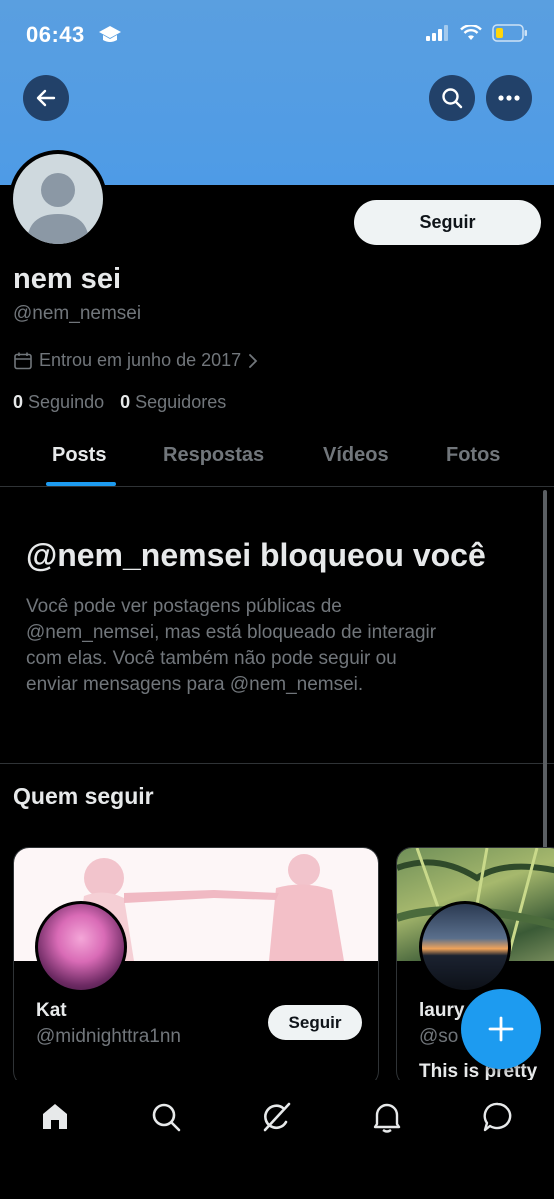 The image size is (554, 1199). I want to click on profile-display-name: nem sei, so click(67, 279).